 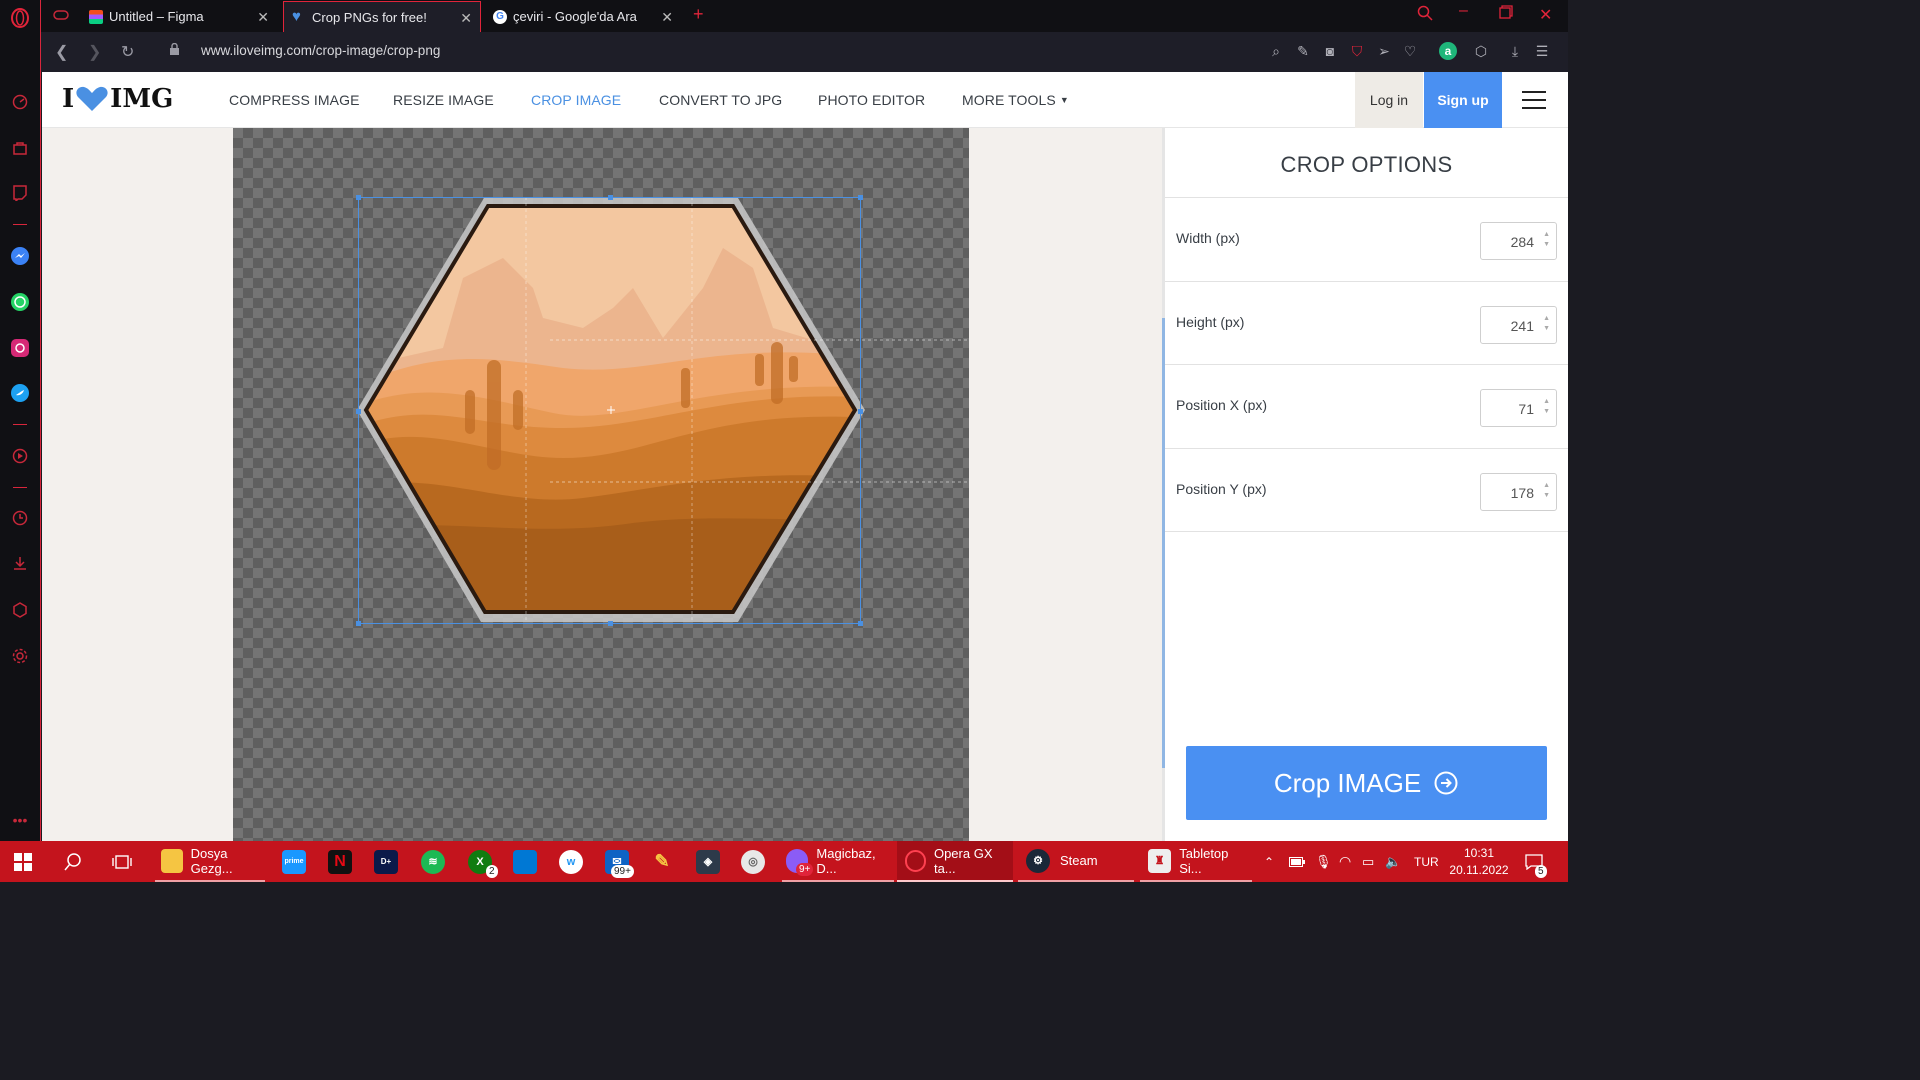 What do you see at coordinates (1479, 862) in the screenshot?
I see `system-clock: 10:31 20.11.2022` at bounding box center [1479, 862].